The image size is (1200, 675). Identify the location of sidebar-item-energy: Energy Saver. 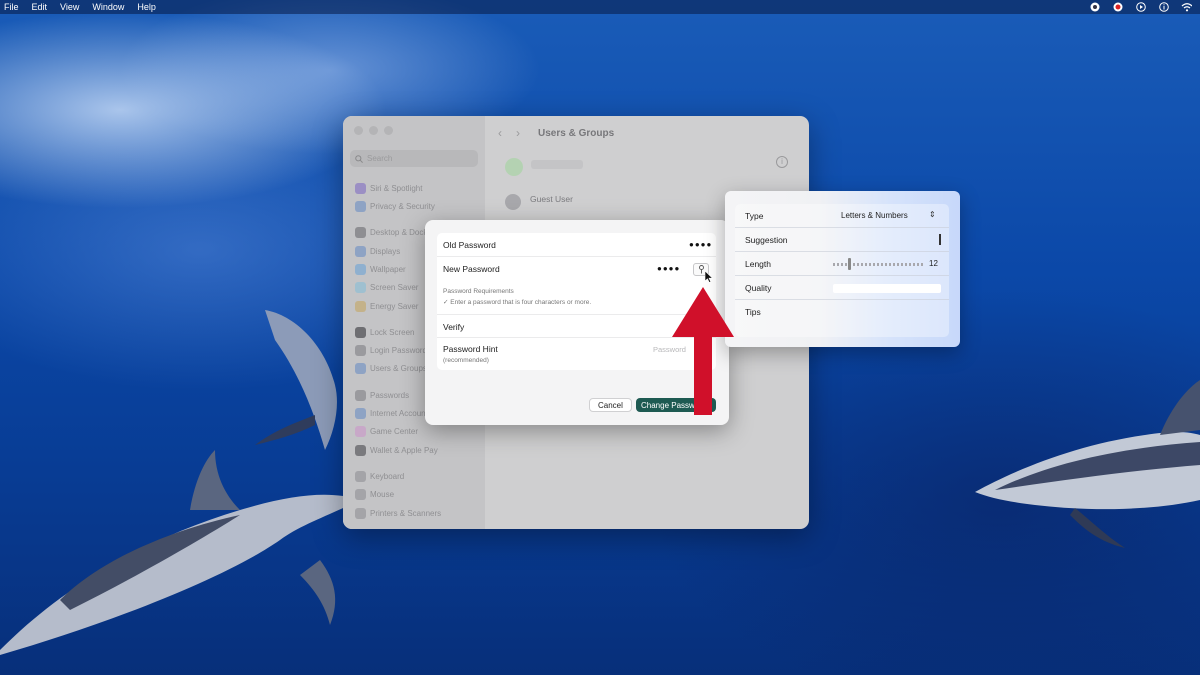
(386, 306).